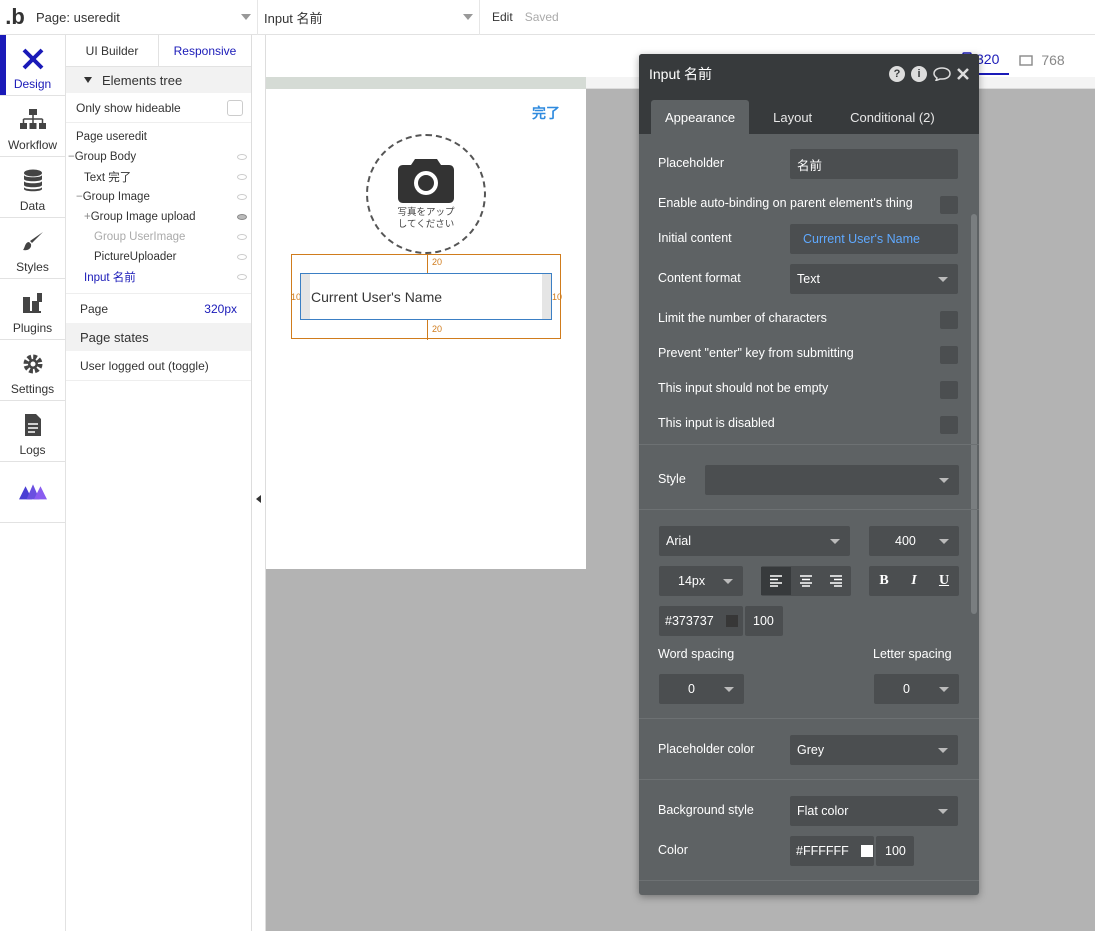  Describe the element at coordinates (681, 74) in the screenshot. I see `property-editor-title: Input 名前` at that location.